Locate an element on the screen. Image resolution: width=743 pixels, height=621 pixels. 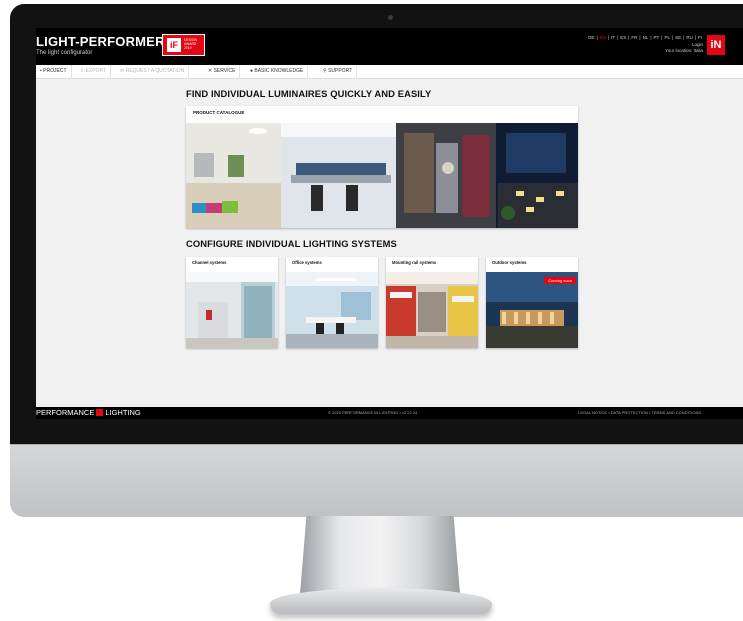
configure-systems-heading: CONFIGURE INDIVIDUAL LIGHTING SYSTEMS is located at coordinates (291, 243).